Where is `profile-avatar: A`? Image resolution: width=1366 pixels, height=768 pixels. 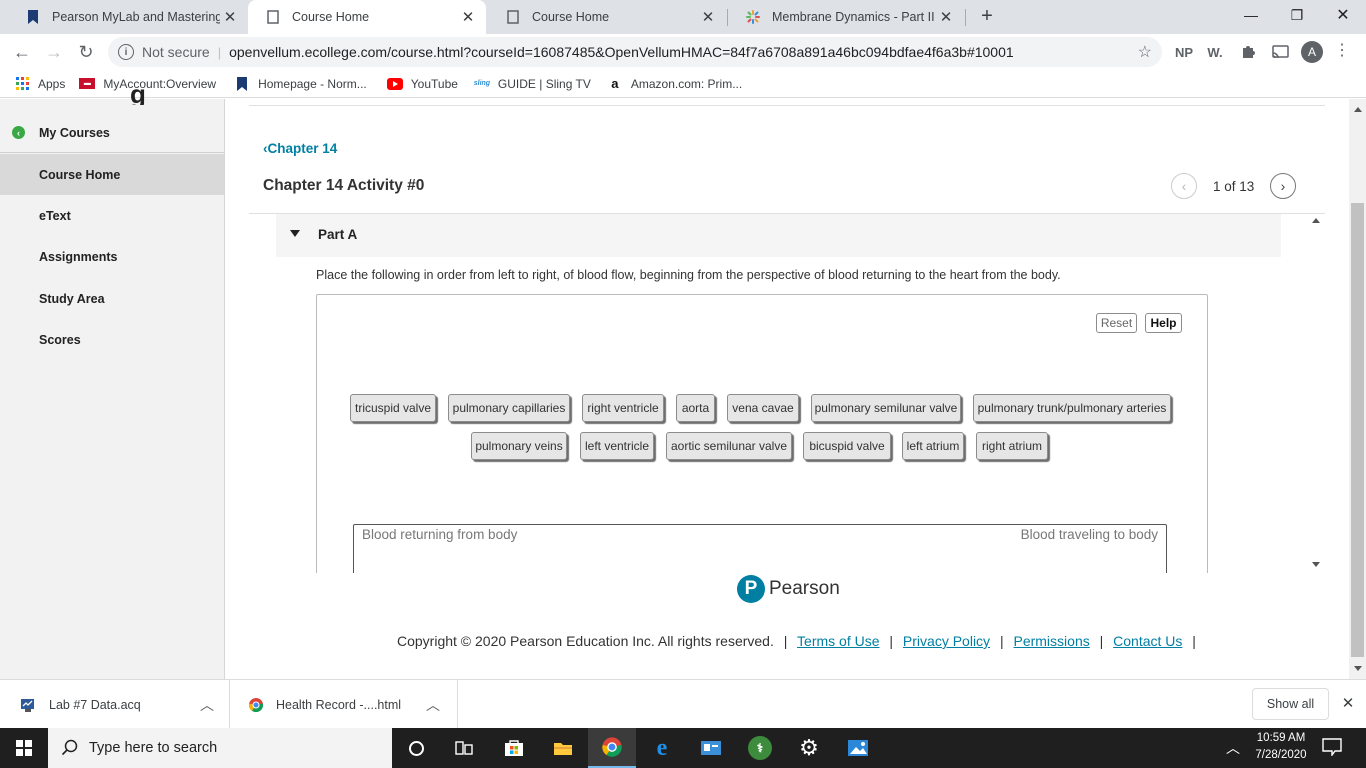 profile-avatar: A is located at coordinates (1312, 52).